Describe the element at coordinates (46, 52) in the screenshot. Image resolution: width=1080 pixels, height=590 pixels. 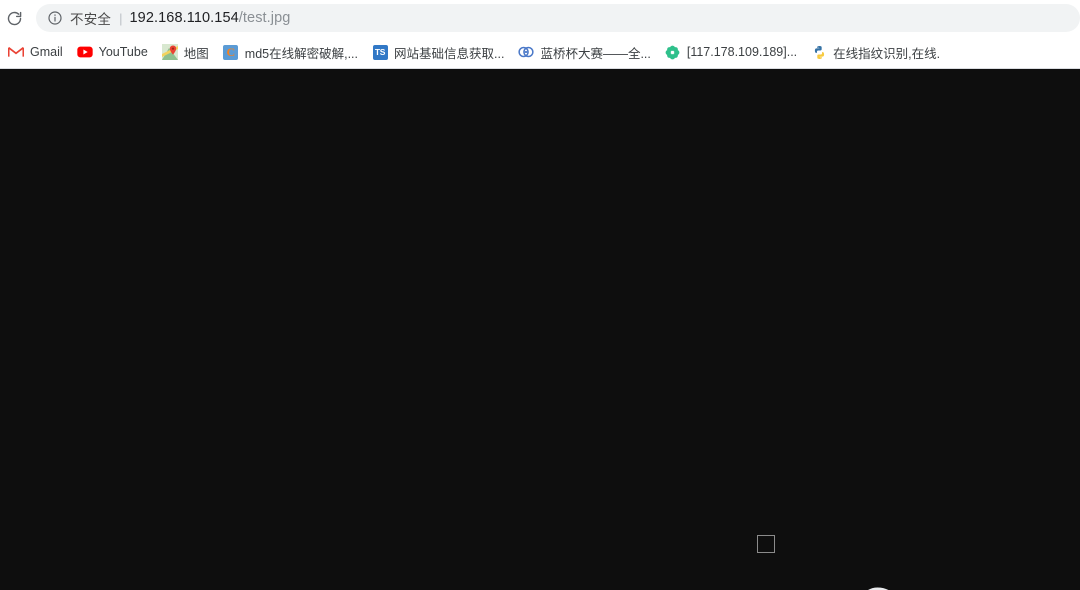
I see `bookmark-label: Gmail` at that location.